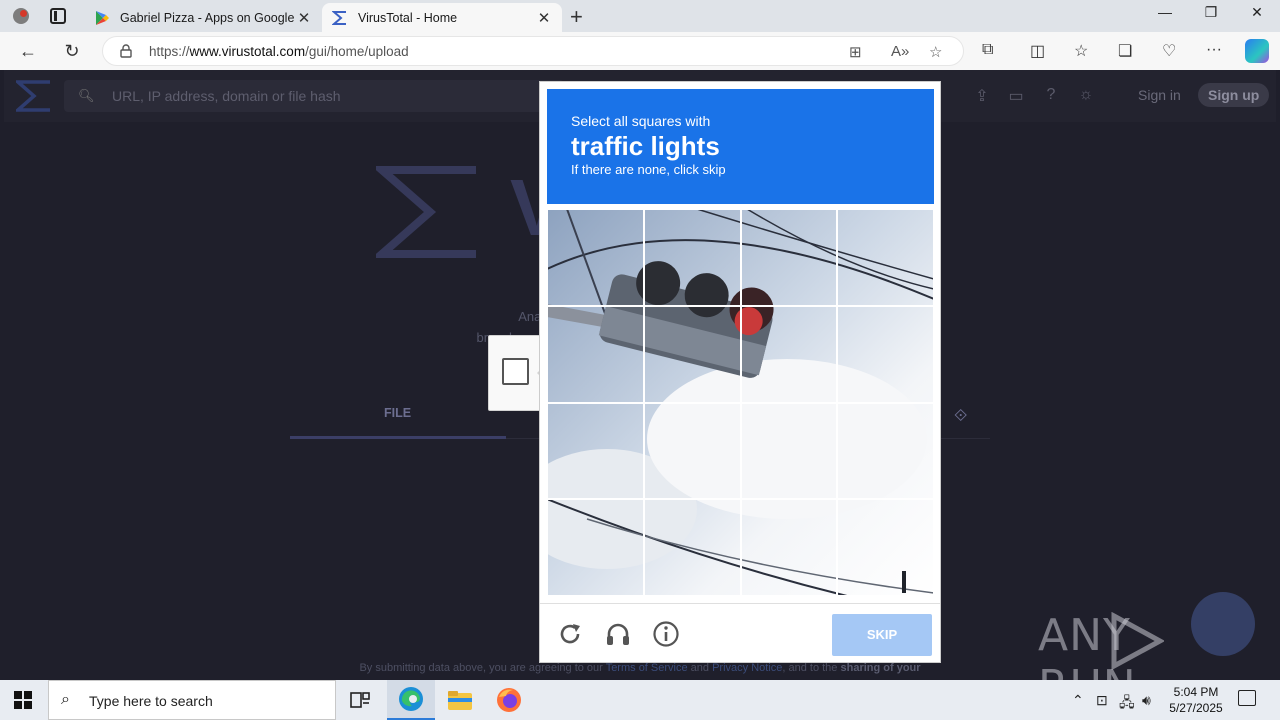 This screenshot has width=1280, height=720. What do you see at coordinates (1146, 700) in the screenshot?
I see `volume-icon: 🔊︎` at bounding box center [1146, 700].